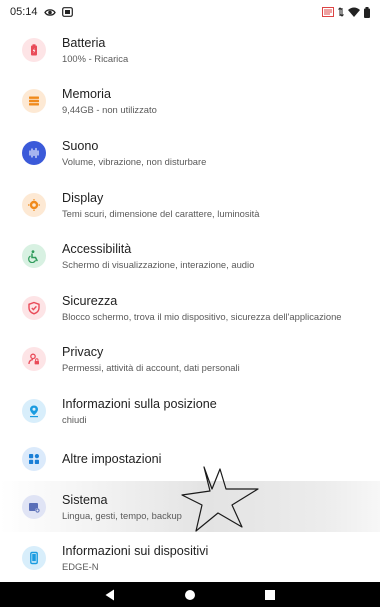  What do you see at coordinates (34, 558) in the screenshot?
I see `device-icon` at bounding box center [34, 558].